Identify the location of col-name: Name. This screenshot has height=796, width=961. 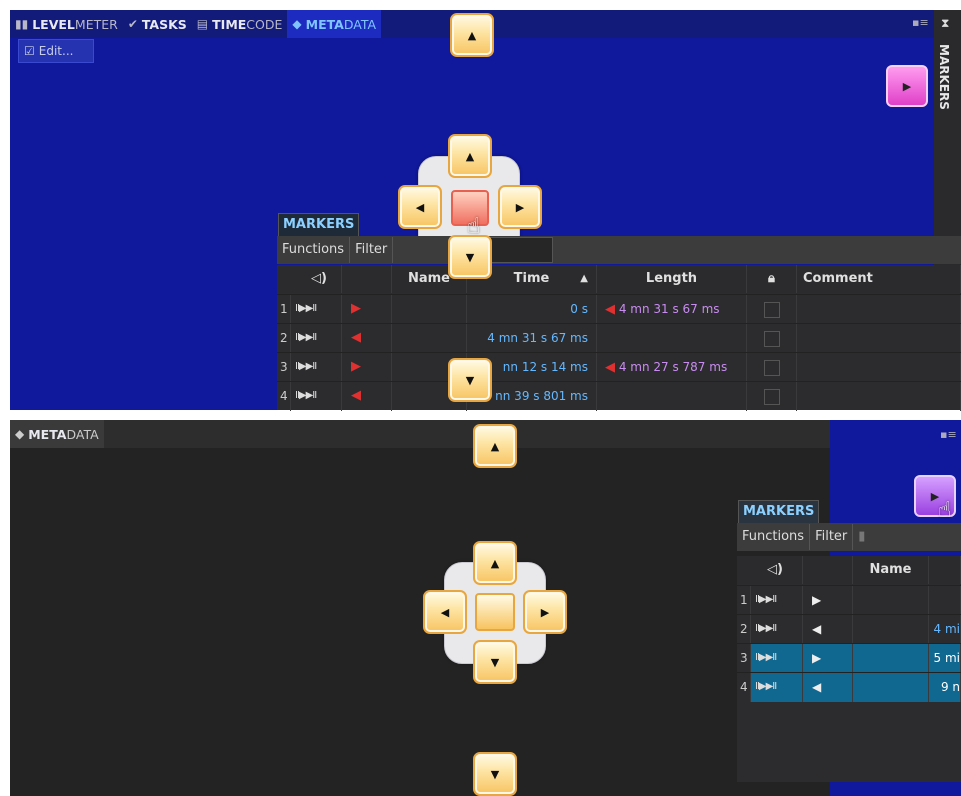
(891, 570).